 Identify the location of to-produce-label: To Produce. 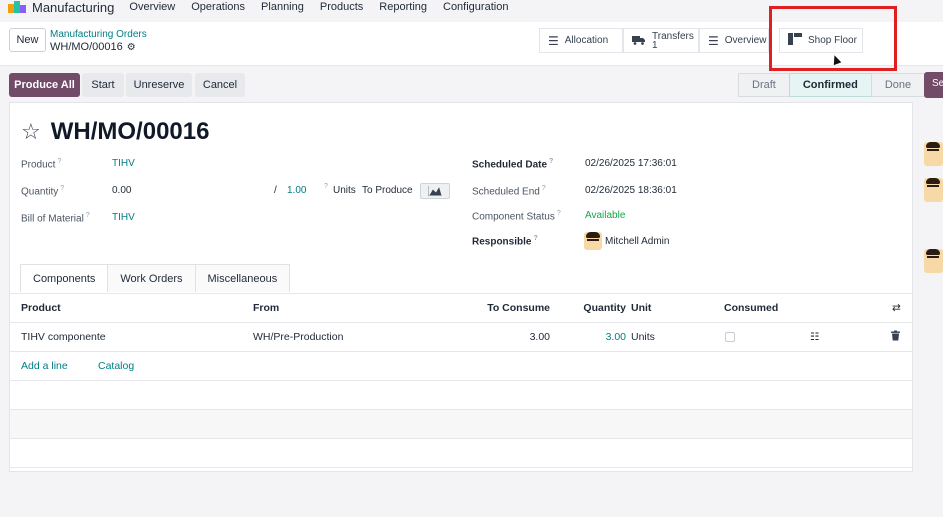
(387, 190).